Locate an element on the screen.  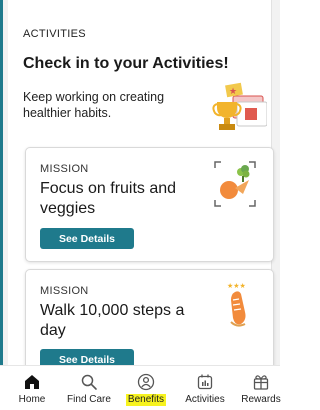
card-title: Walk 10,000 steps a day is located at coordinates (112, 320).